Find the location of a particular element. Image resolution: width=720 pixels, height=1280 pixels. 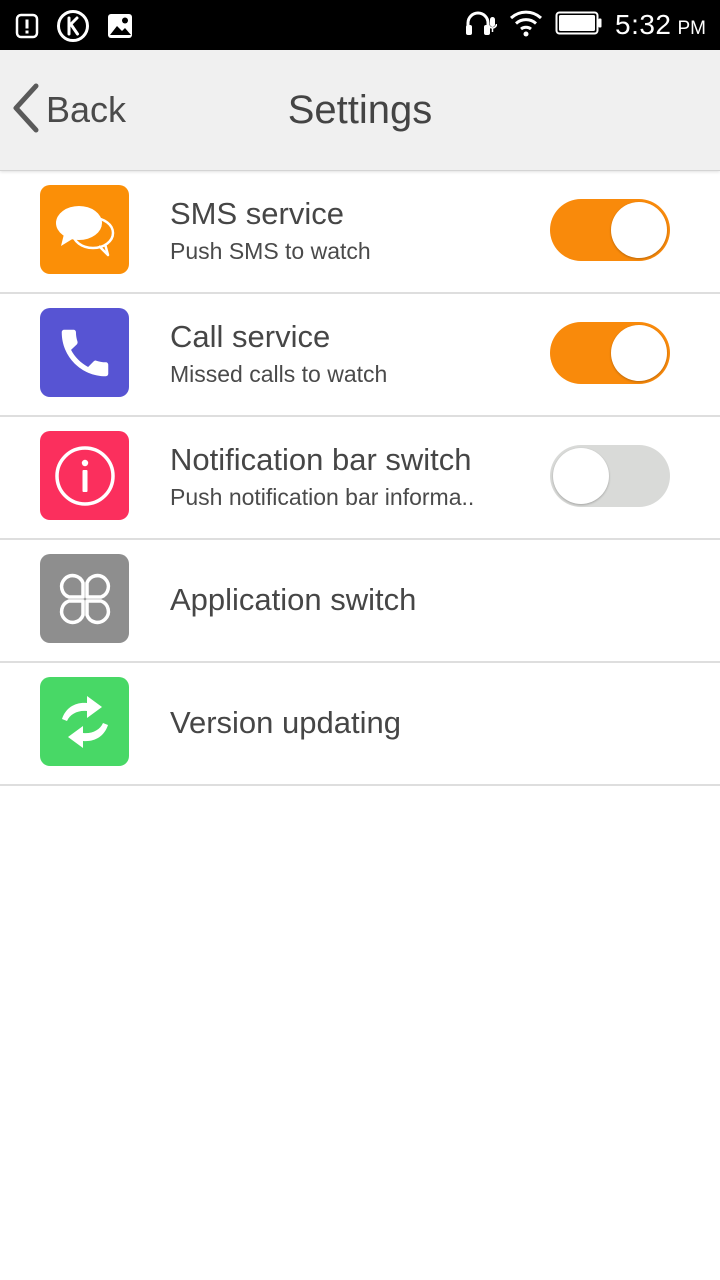

call-service-toggle is located at coordinates (610, 353).